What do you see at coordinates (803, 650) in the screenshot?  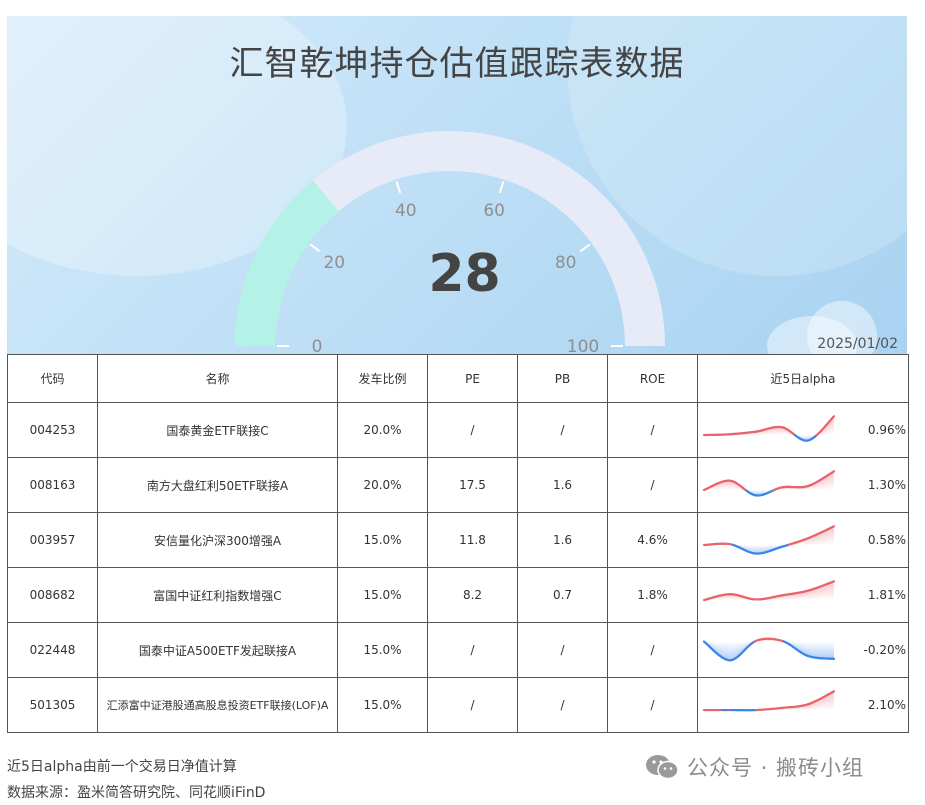 I see `alpha-cell: -0.20%` at bounding box center [803, 650].